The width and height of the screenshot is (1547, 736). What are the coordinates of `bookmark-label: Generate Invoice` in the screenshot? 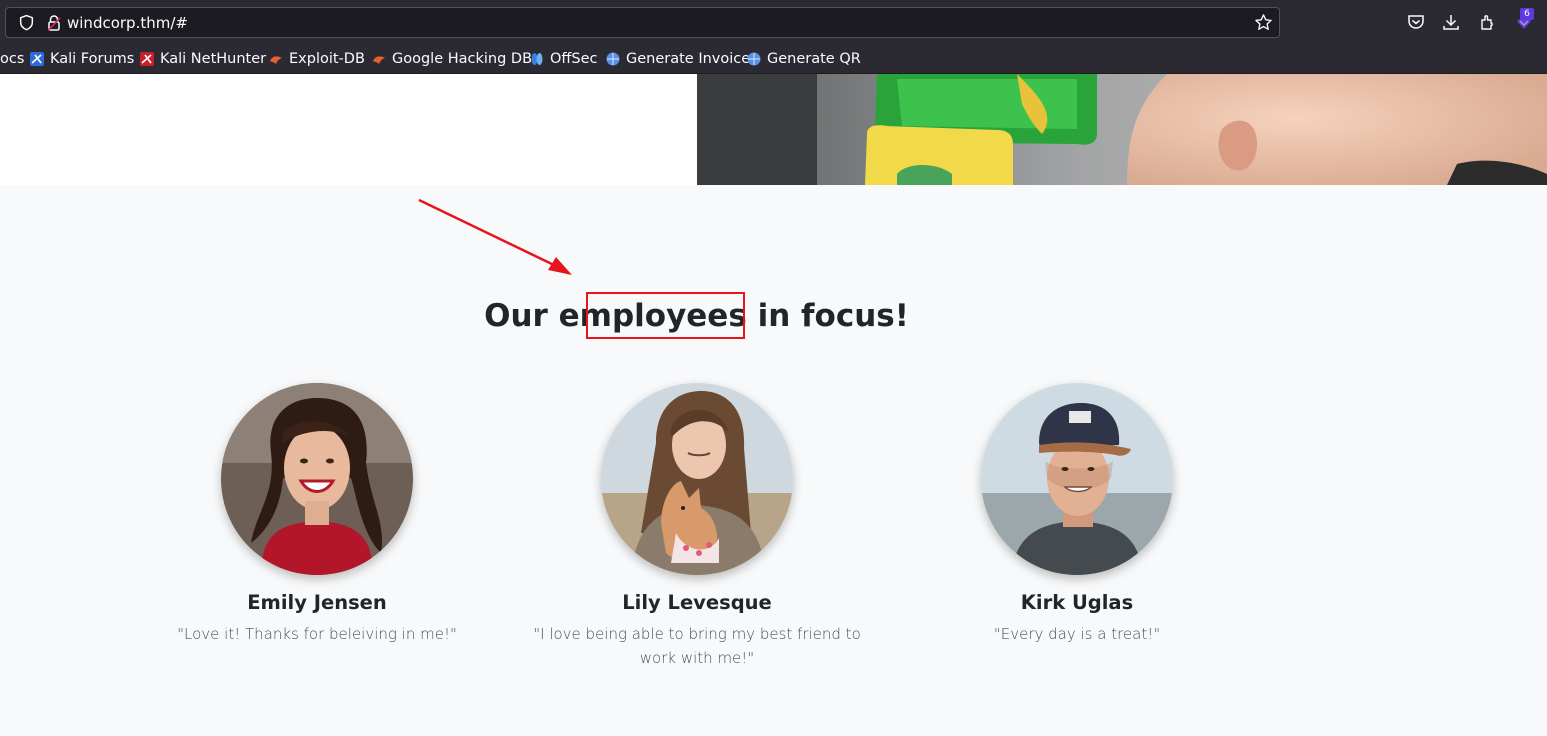 It's located at (688, 59).